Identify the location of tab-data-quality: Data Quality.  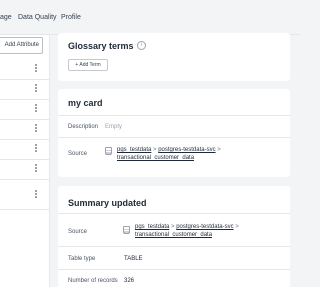
(37, 17).